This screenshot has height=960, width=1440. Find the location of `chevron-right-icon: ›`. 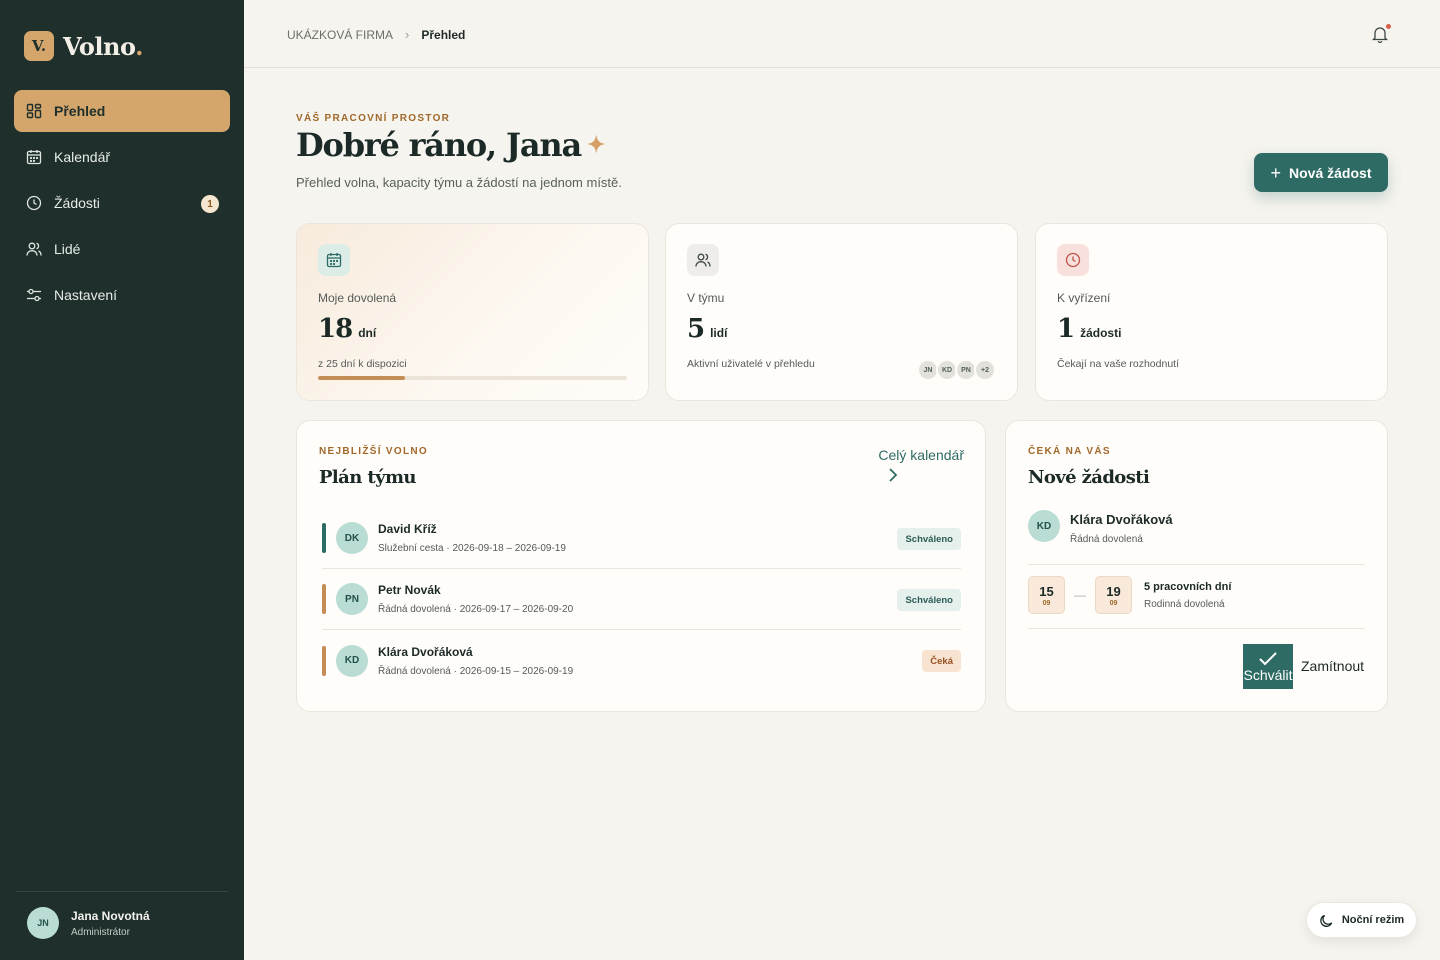

chevron-right-icon: › is located at coordinates (407, 34).